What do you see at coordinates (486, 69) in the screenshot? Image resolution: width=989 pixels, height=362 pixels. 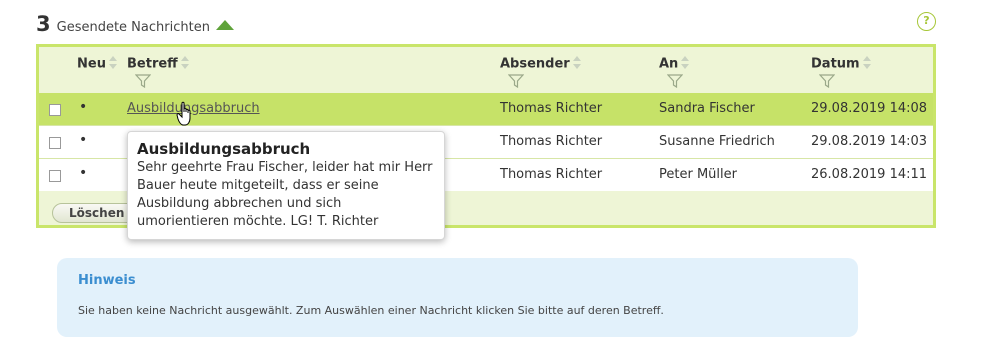 I see `table-header: Neu Betreff Absender An Datum` at bounding box center [486, 69].